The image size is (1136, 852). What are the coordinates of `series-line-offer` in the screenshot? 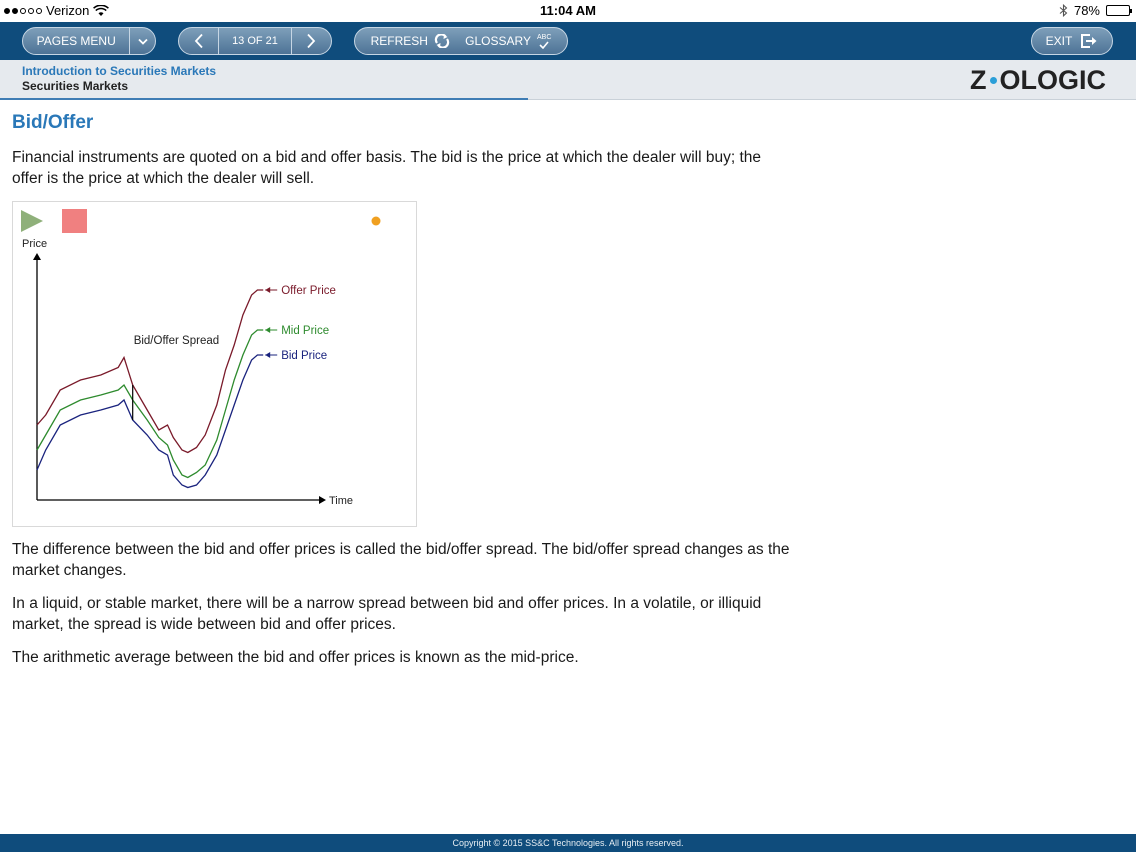 It's located at (150, 371).